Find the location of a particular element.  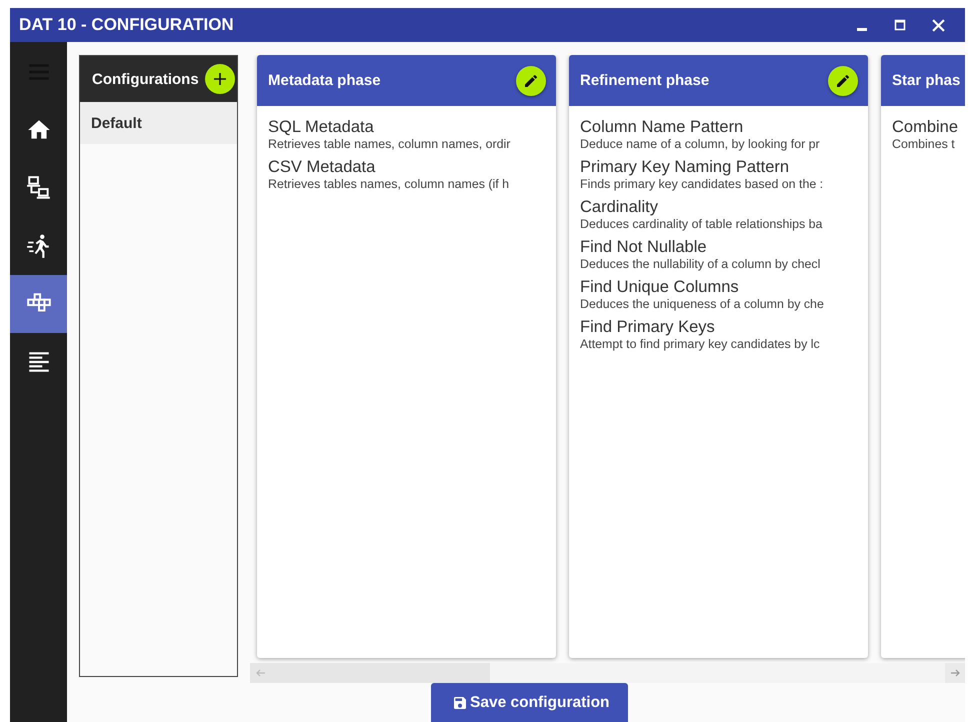

maximize-icon is located at coordinates (900, 25).